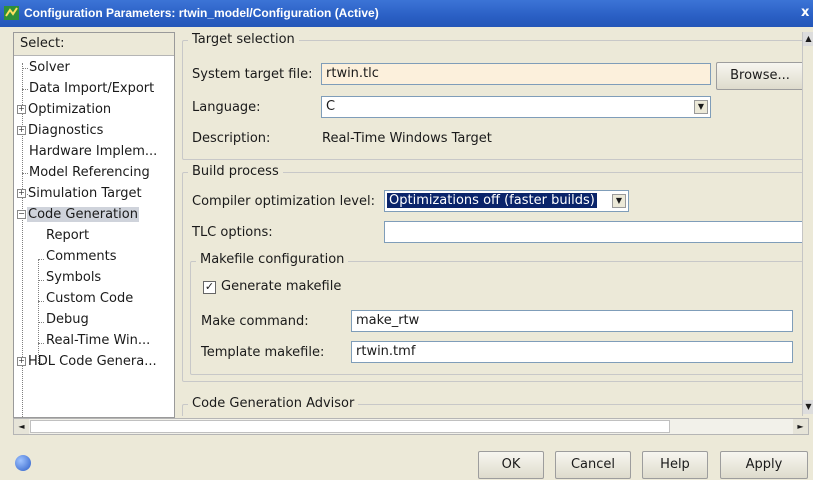 The width and height of the screenshot is (813, 480). Describe the element at coordinates (273, 403) in the screenshot. I see `code-generation-advisor-title: Code Generation Advisor` at that location.